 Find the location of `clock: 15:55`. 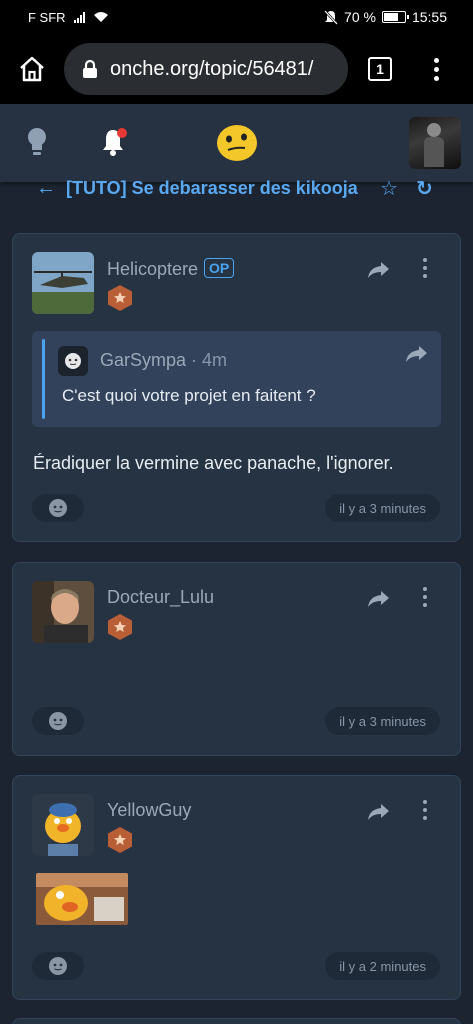

clock: 15:55 is located at coordinates (429, 17).